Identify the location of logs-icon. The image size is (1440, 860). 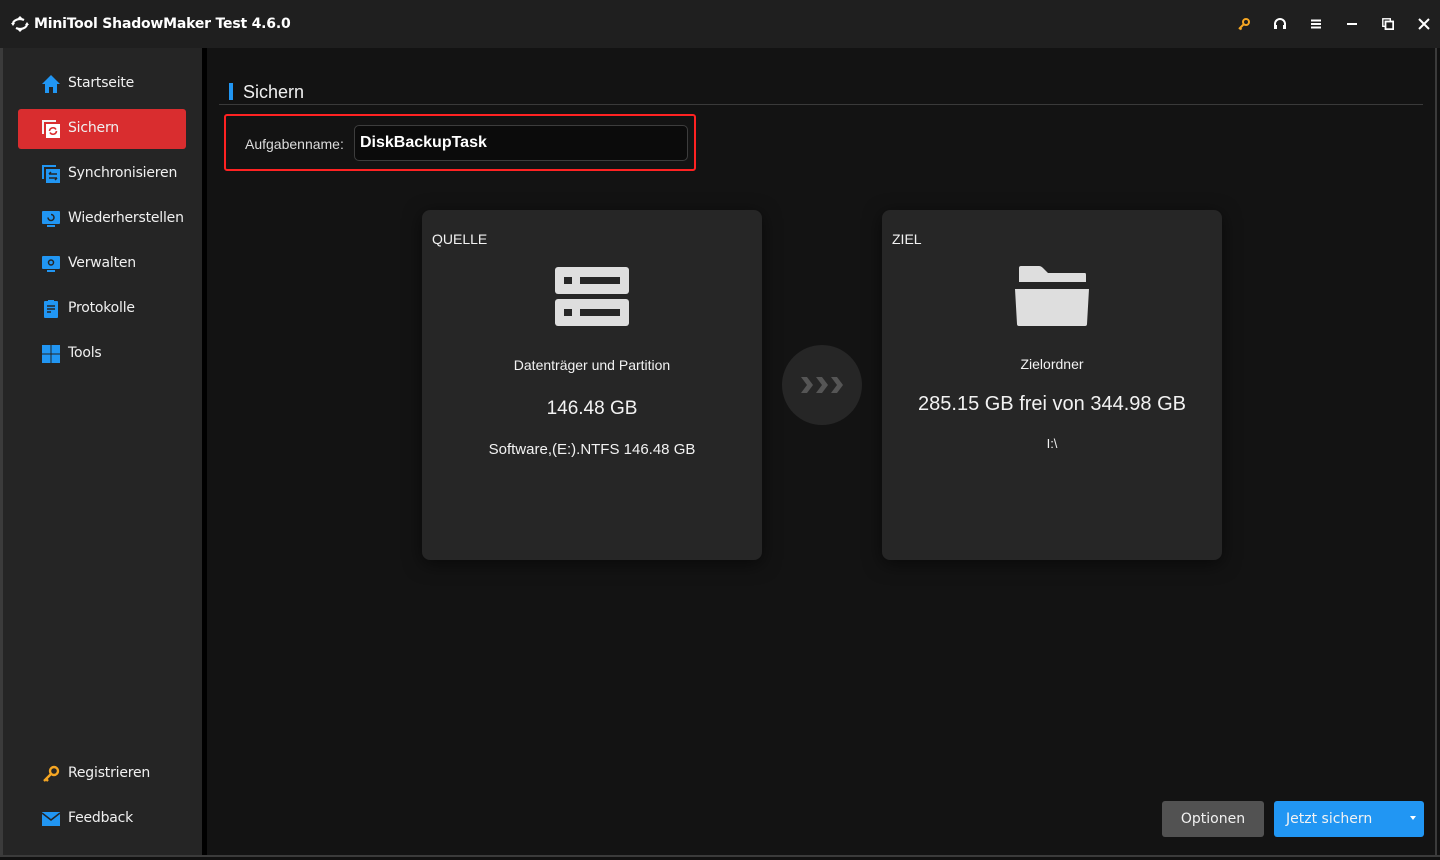
(51, 309).